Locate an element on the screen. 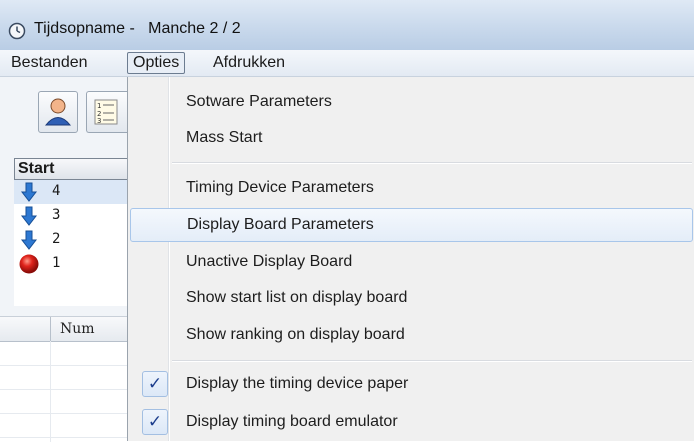 Image resolution: width=694 pixels, height=442 pixels. grid-header-num: Num is located at coordinates (77, 329).